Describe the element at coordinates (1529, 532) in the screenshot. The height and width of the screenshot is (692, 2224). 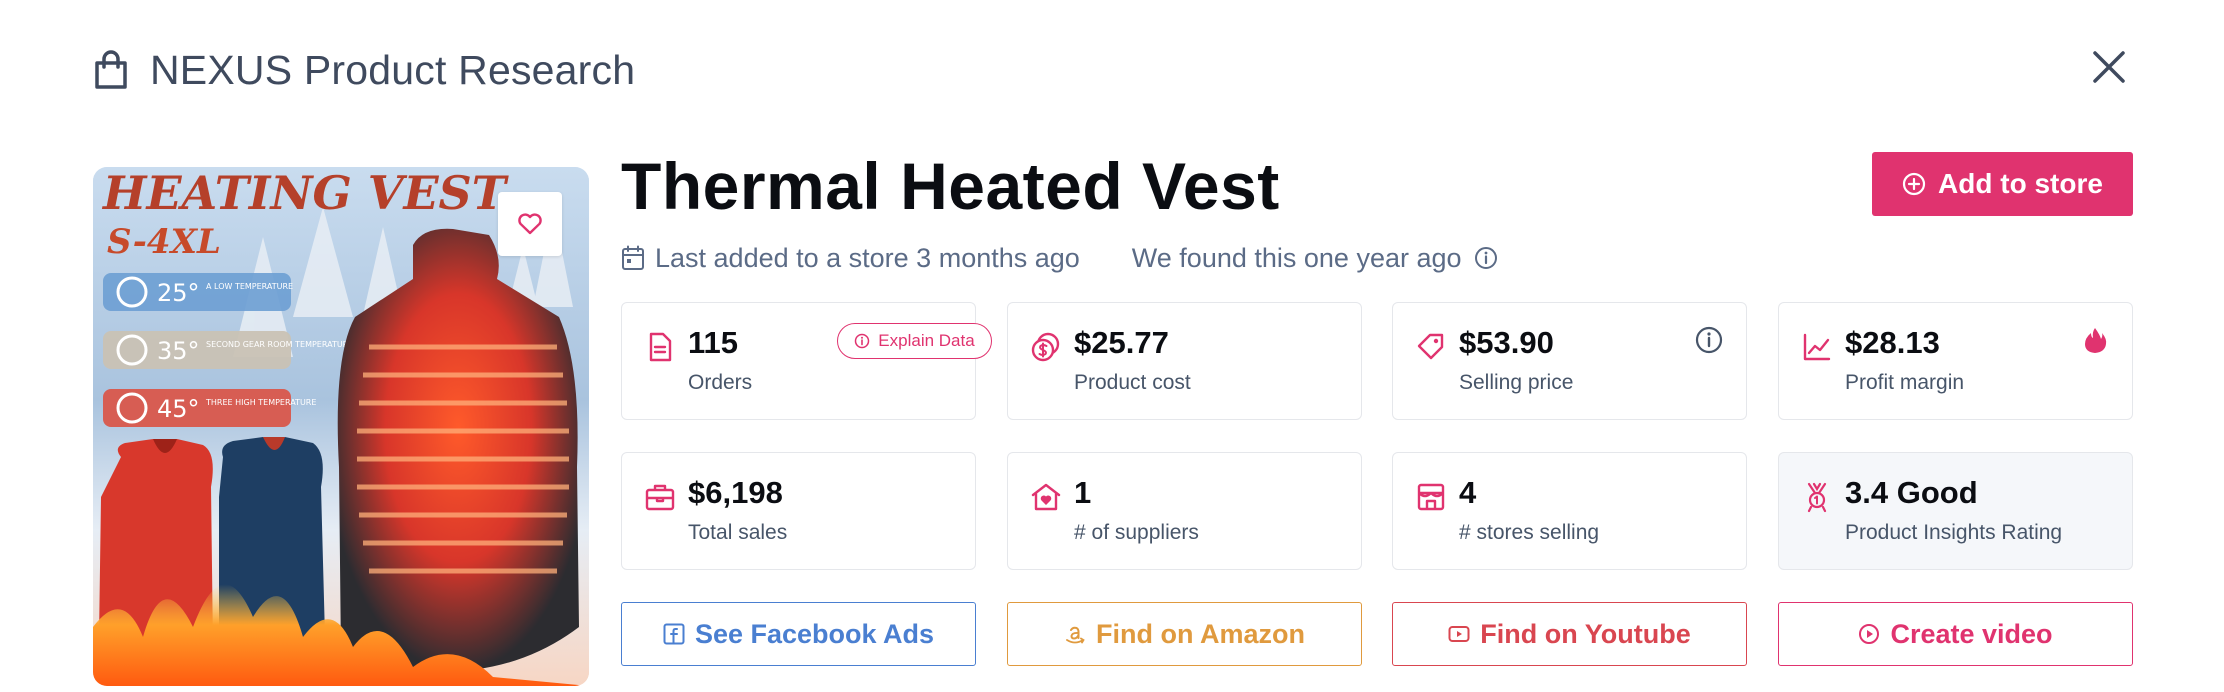
I see `stores-selling-label: # stores selling` at that location.